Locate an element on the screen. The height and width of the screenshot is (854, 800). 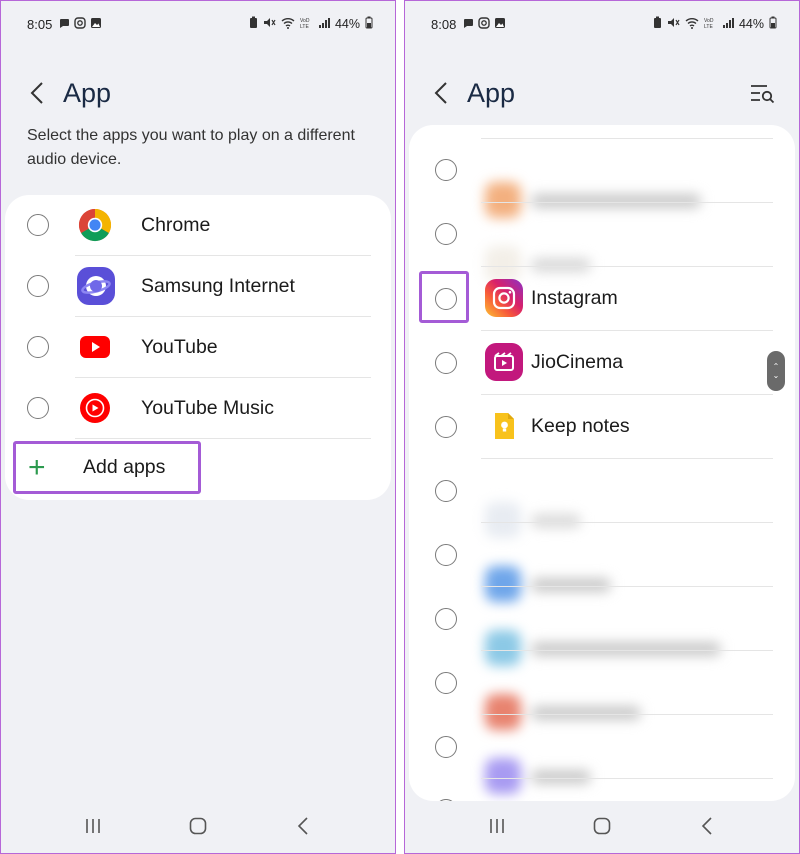
app-label: JioCinema is located at coordinates (577, 362).